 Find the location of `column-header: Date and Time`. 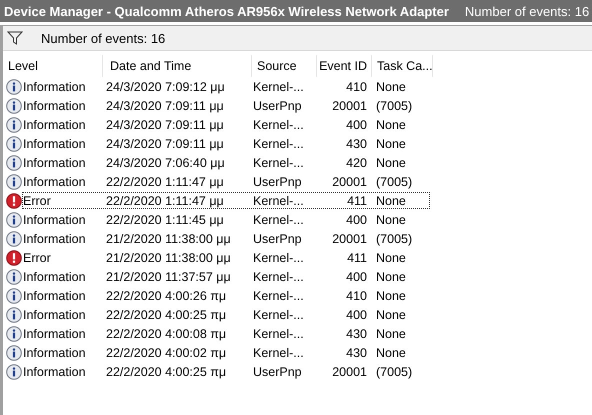

column-header: Date and Time is located at coordinates (177, 66).